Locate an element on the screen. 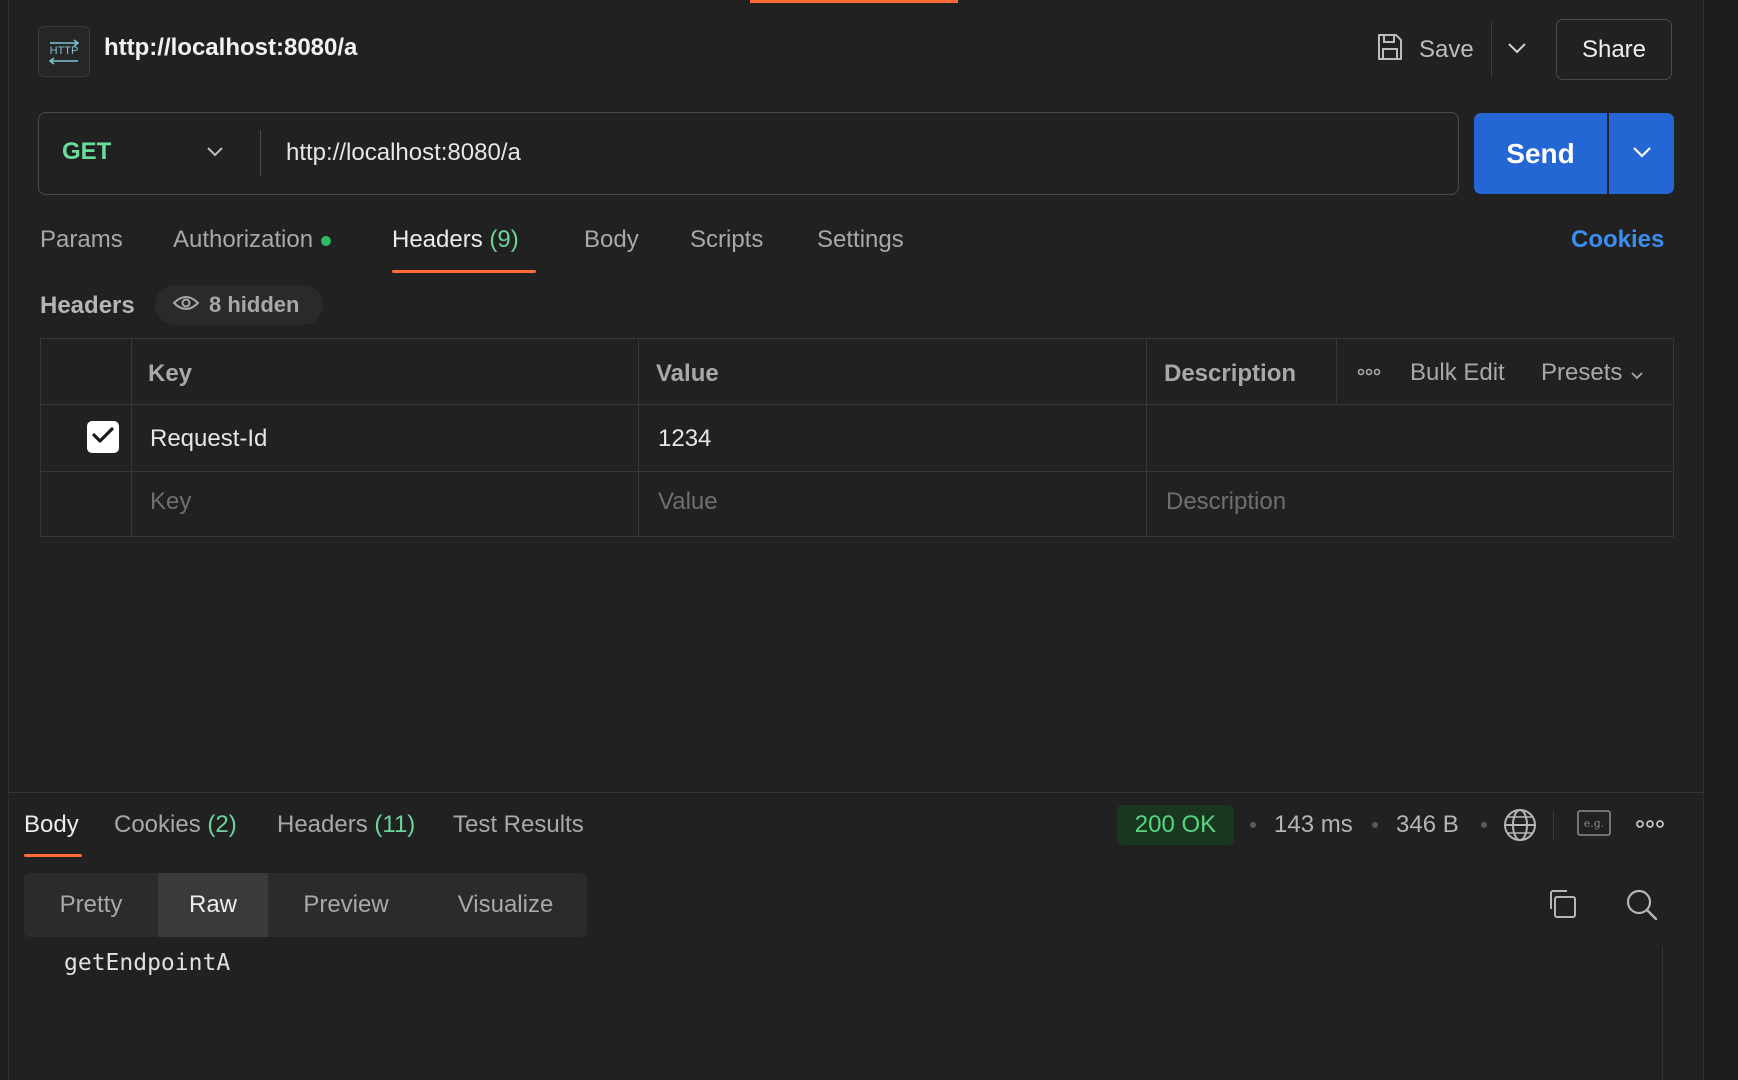 This screenshot has height=1080, width=1738. svg-text: e.g. is located at coordinates (1594, 823).